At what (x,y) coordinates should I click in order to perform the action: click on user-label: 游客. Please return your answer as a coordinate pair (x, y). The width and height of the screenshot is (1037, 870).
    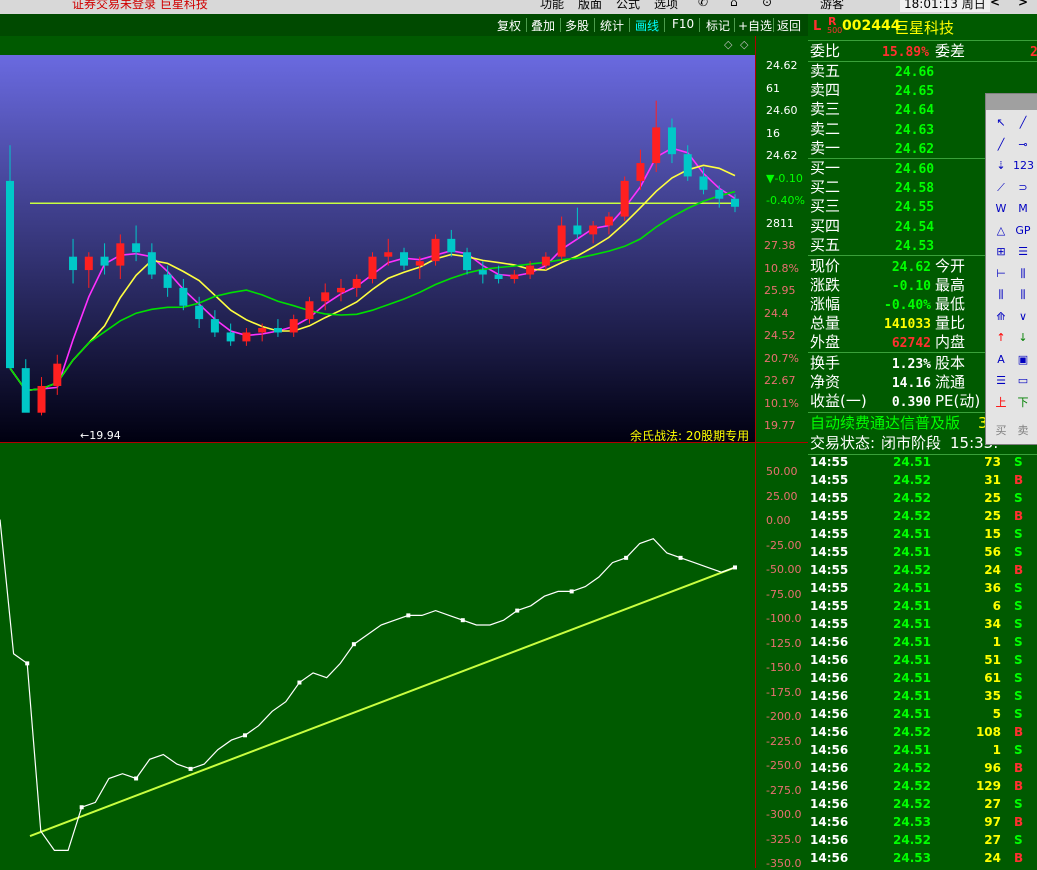
    Looking at the image, I should click on (832, 6).